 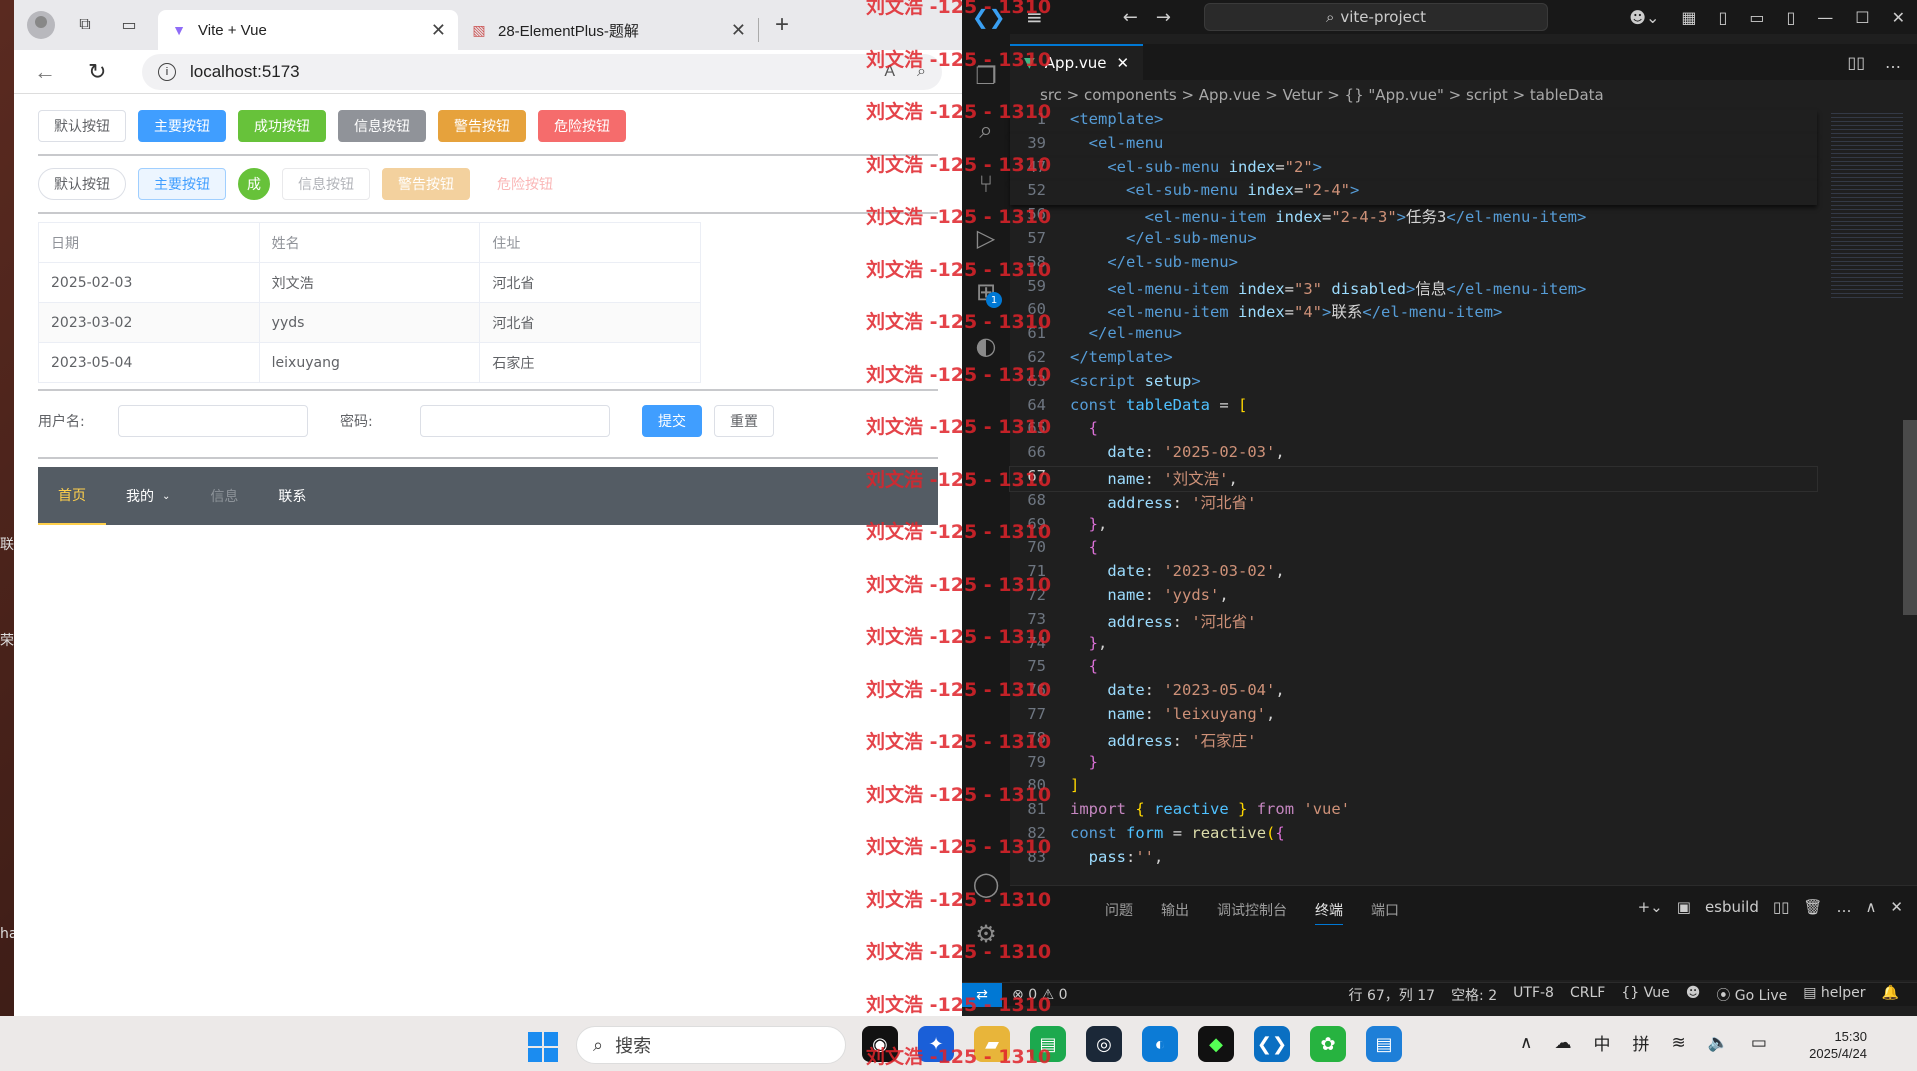 What do you see at coordinates (782, 25) in the screenshot?
I see `new-tab-icon: +` at bounding box center [782, 25].